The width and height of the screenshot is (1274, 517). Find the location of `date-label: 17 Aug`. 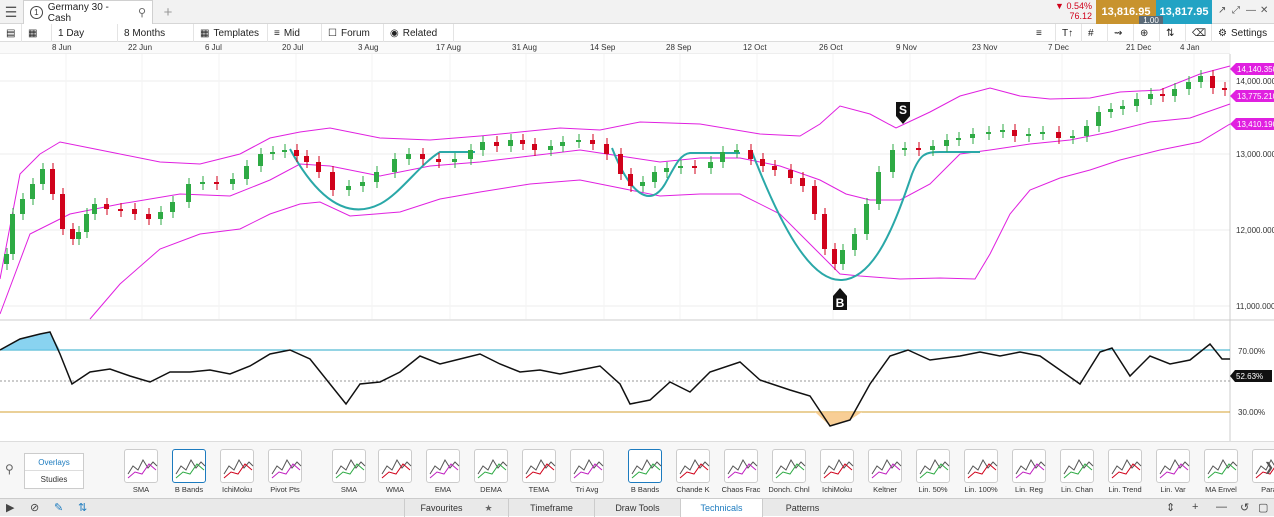

date-label: 17 Aug is located at coordinates (448, 47).